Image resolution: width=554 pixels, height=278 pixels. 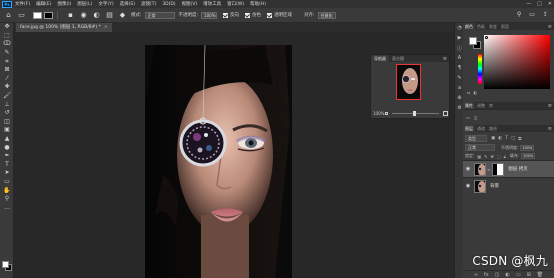 I want to click on color-picker-cursor, so click(x=486, y=37).